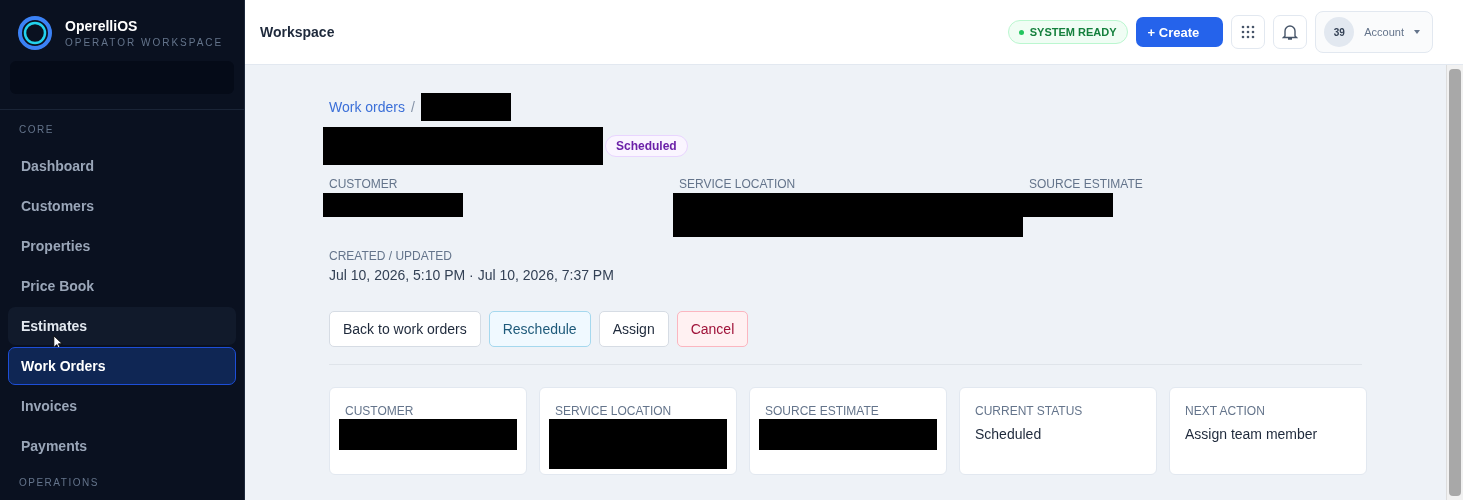 This screenshot has width=1463, height=500. I want to click on section-label: OPERATIONS, so click(59, 483).